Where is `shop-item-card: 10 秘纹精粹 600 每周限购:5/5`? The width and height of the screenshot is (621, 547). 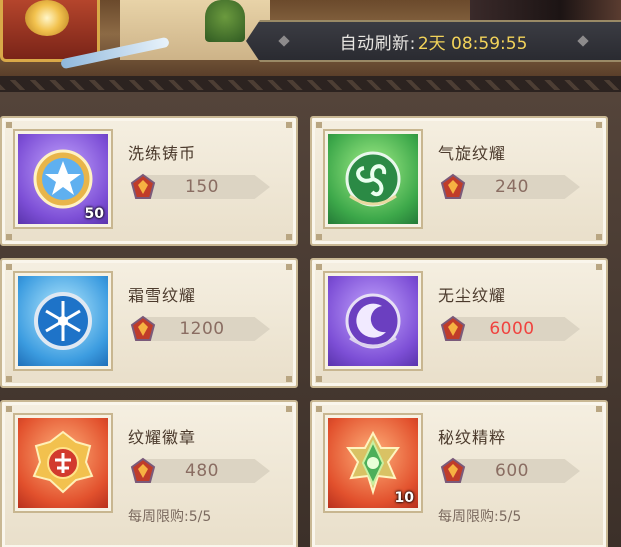 shop-item-card: 10 秘纹精粹 600 每周限购:5/5 is located at coordinates (459, 473).